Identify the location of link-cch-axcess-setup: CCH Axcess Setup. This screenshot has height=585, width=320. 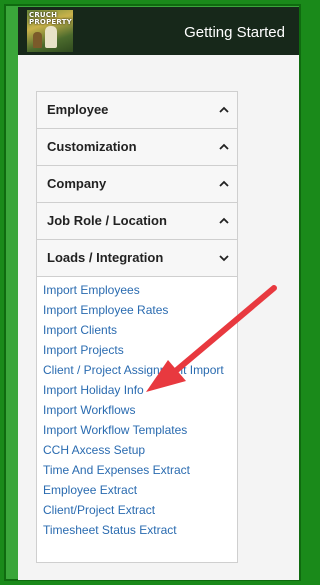
(140, 450).